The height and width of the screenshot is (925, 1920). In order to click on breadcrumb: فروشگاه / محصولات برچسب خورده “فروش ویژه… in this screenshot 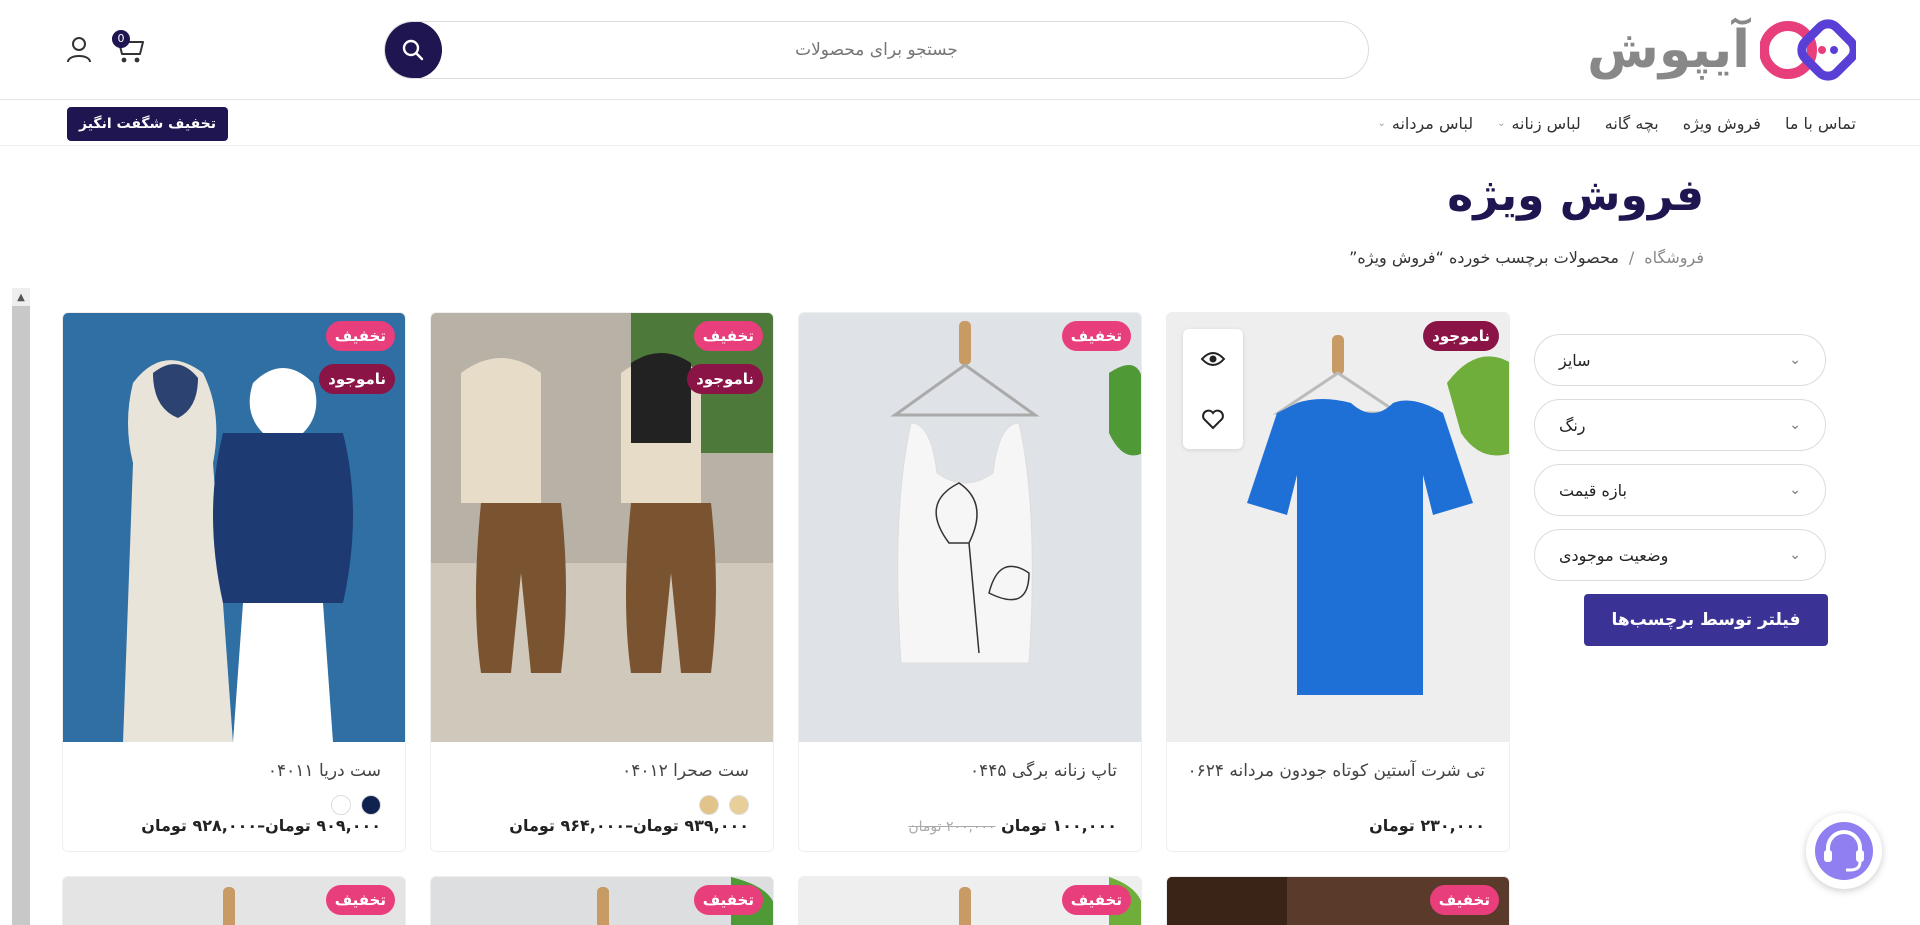, I will do `click(1526, 257)`.